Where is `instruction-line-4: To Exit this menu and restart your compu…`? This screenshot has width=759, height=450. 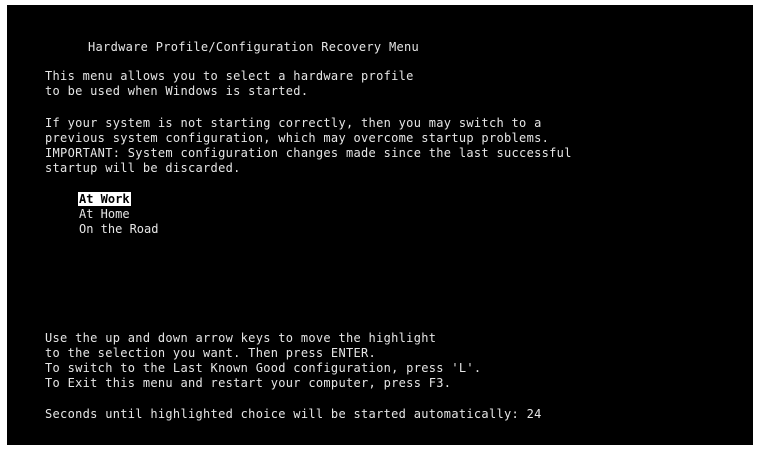 instruction-line-4: To Exit this menu and restart your compu… is located at coordinates (248, 383).